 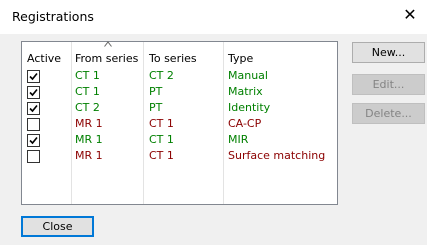 I want to click on header-type: Type, so click(x=240, y=58).